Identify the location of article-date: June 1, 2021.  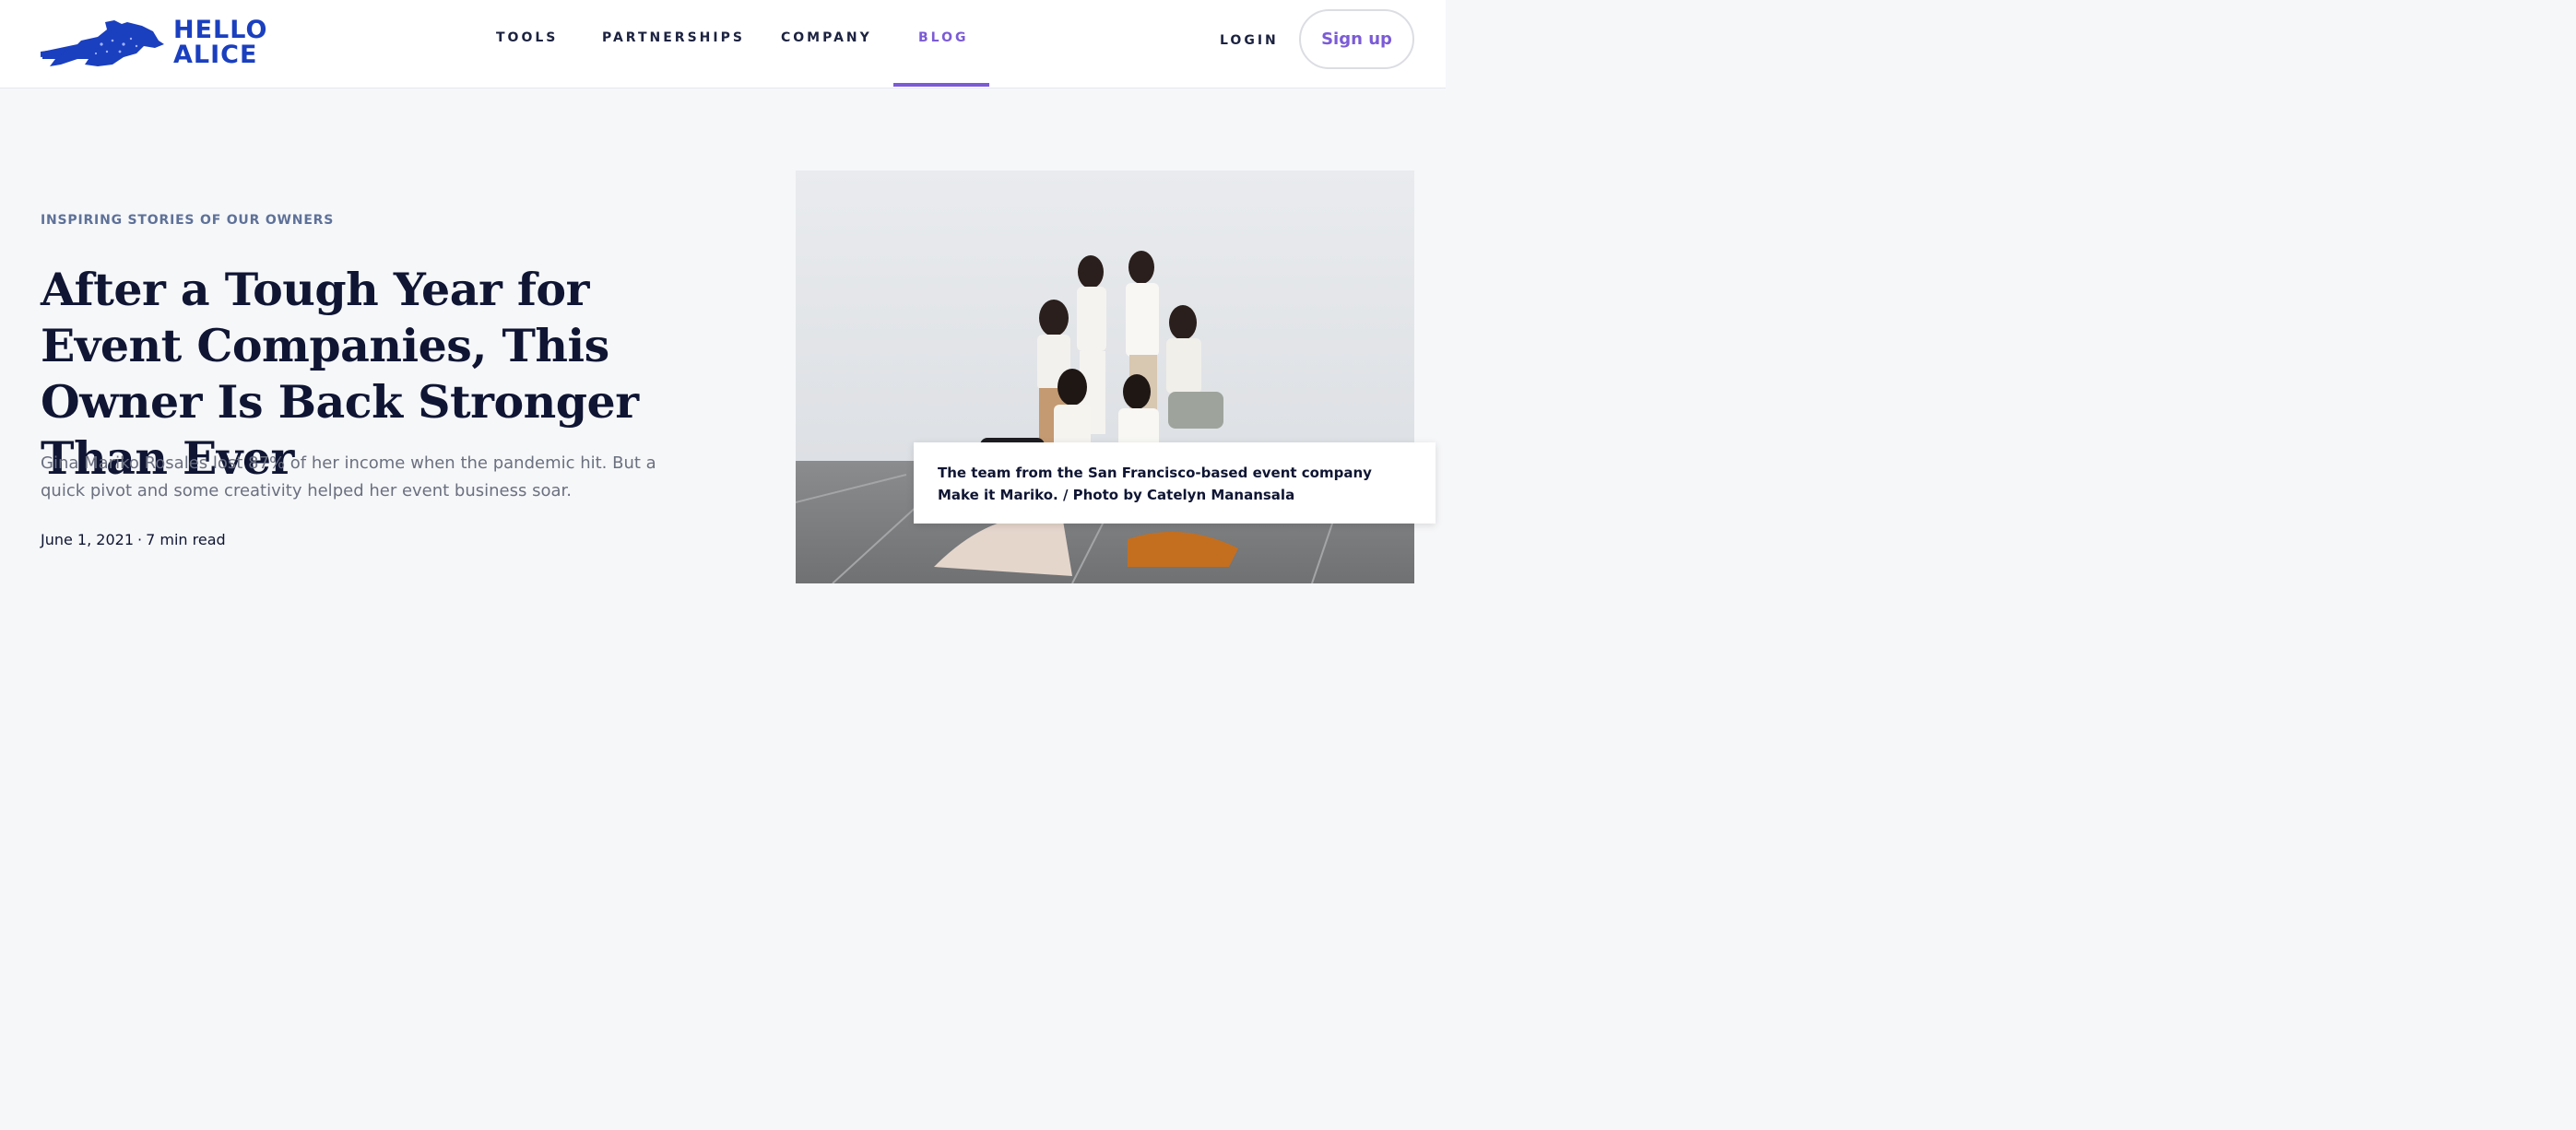
(87, 539).